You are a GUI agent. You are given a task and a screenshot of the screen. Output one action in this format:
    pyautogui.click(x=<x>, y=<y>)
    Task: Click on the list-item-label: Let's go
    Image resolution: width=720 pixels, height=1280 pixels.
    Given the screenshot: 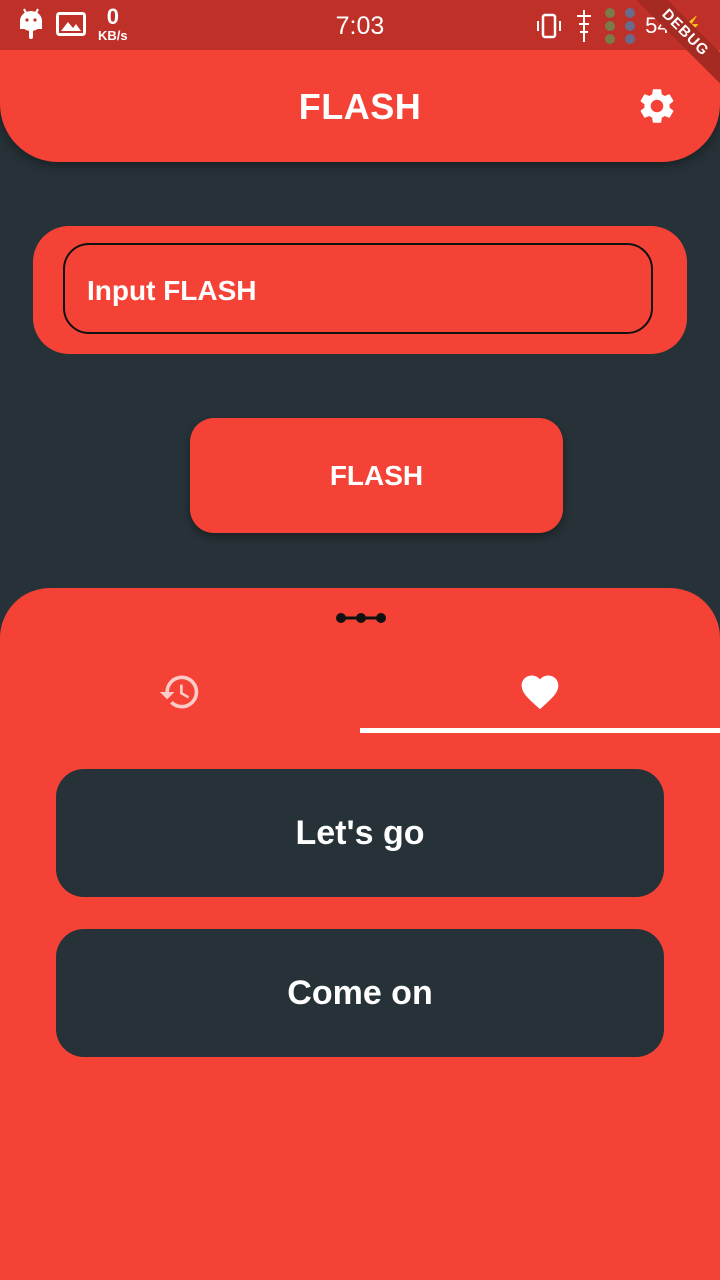 What is the action you would take?
    pyautogui.click(x=360, y=833)
    